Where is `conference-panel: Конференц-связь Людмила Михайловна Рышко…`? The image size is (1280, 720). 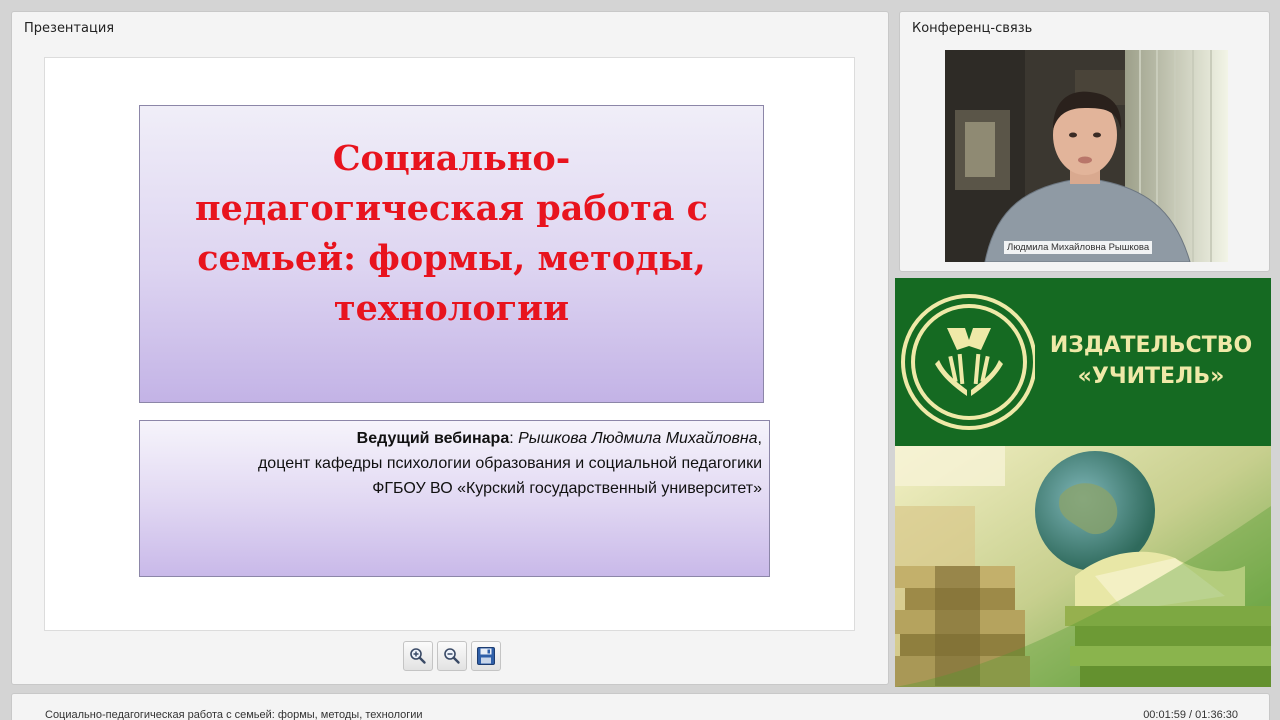 conference-panel: Конференц-связь Людмила Михайловна Рышко… is located at coordinates (1084, 141).